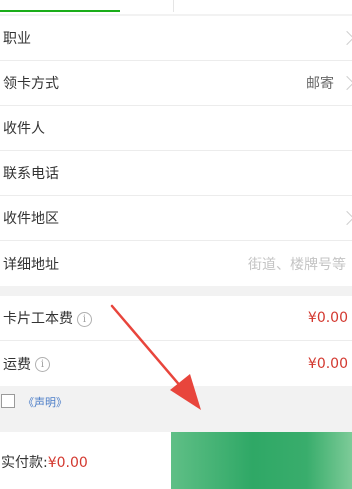 The width and height of the screenshot is (352, 489). Describe the element at coordinates (31, 174) in the screenshot. I see `phone-label: 联系电话` at that location.